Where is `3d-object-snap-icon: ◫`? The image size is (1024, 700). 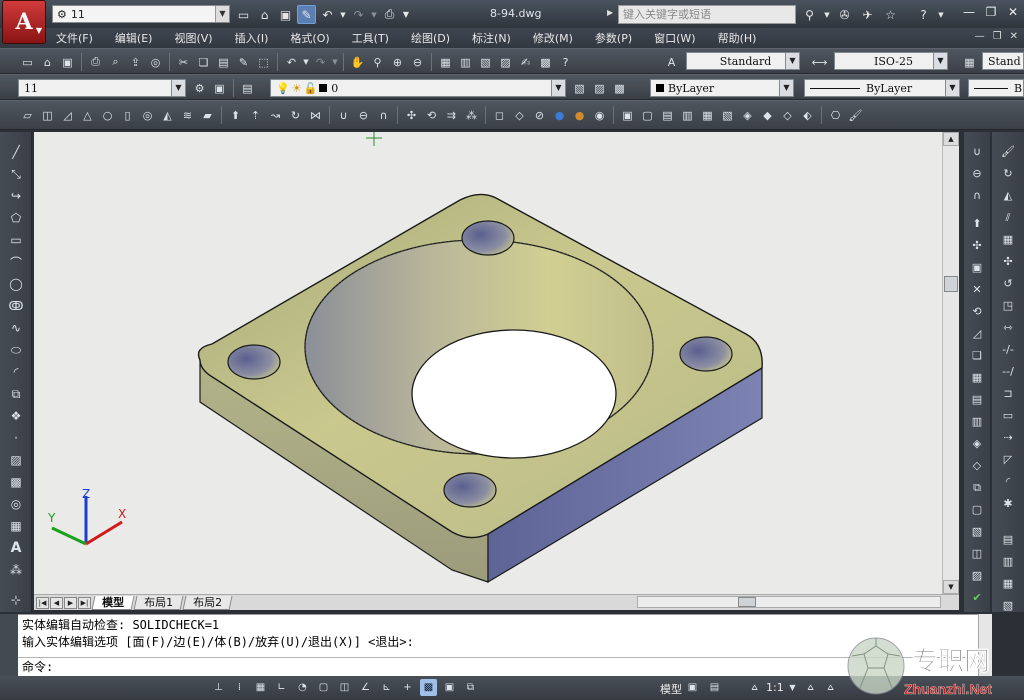 3d-object-snap-icon: ◫ is located at coordinates (344, 687).